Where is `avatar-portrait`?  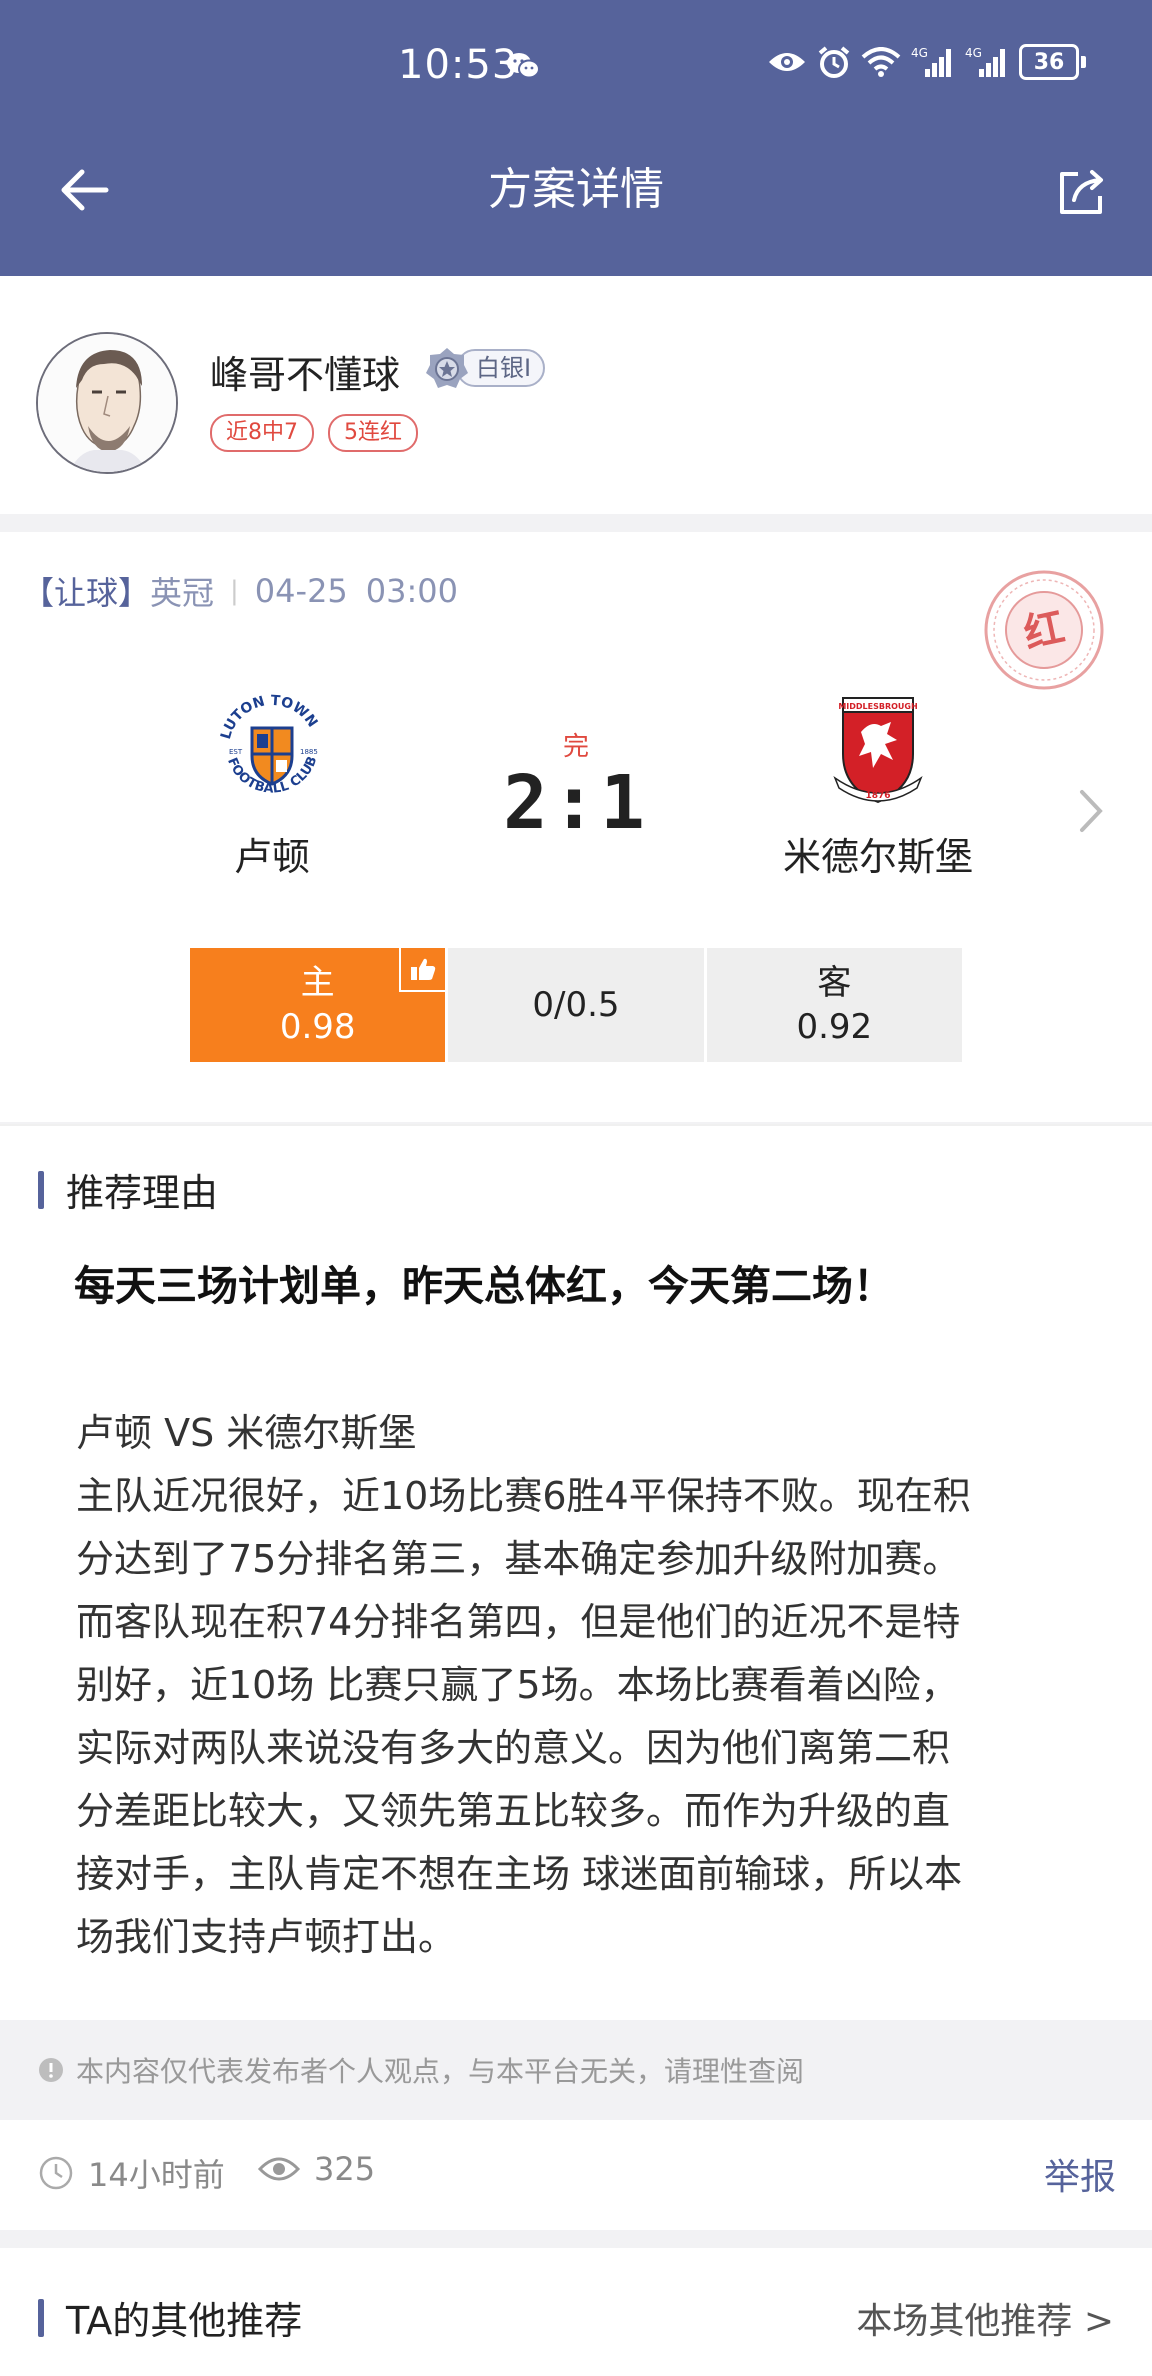 avatar-portrait is located at coordinates (107, 403).